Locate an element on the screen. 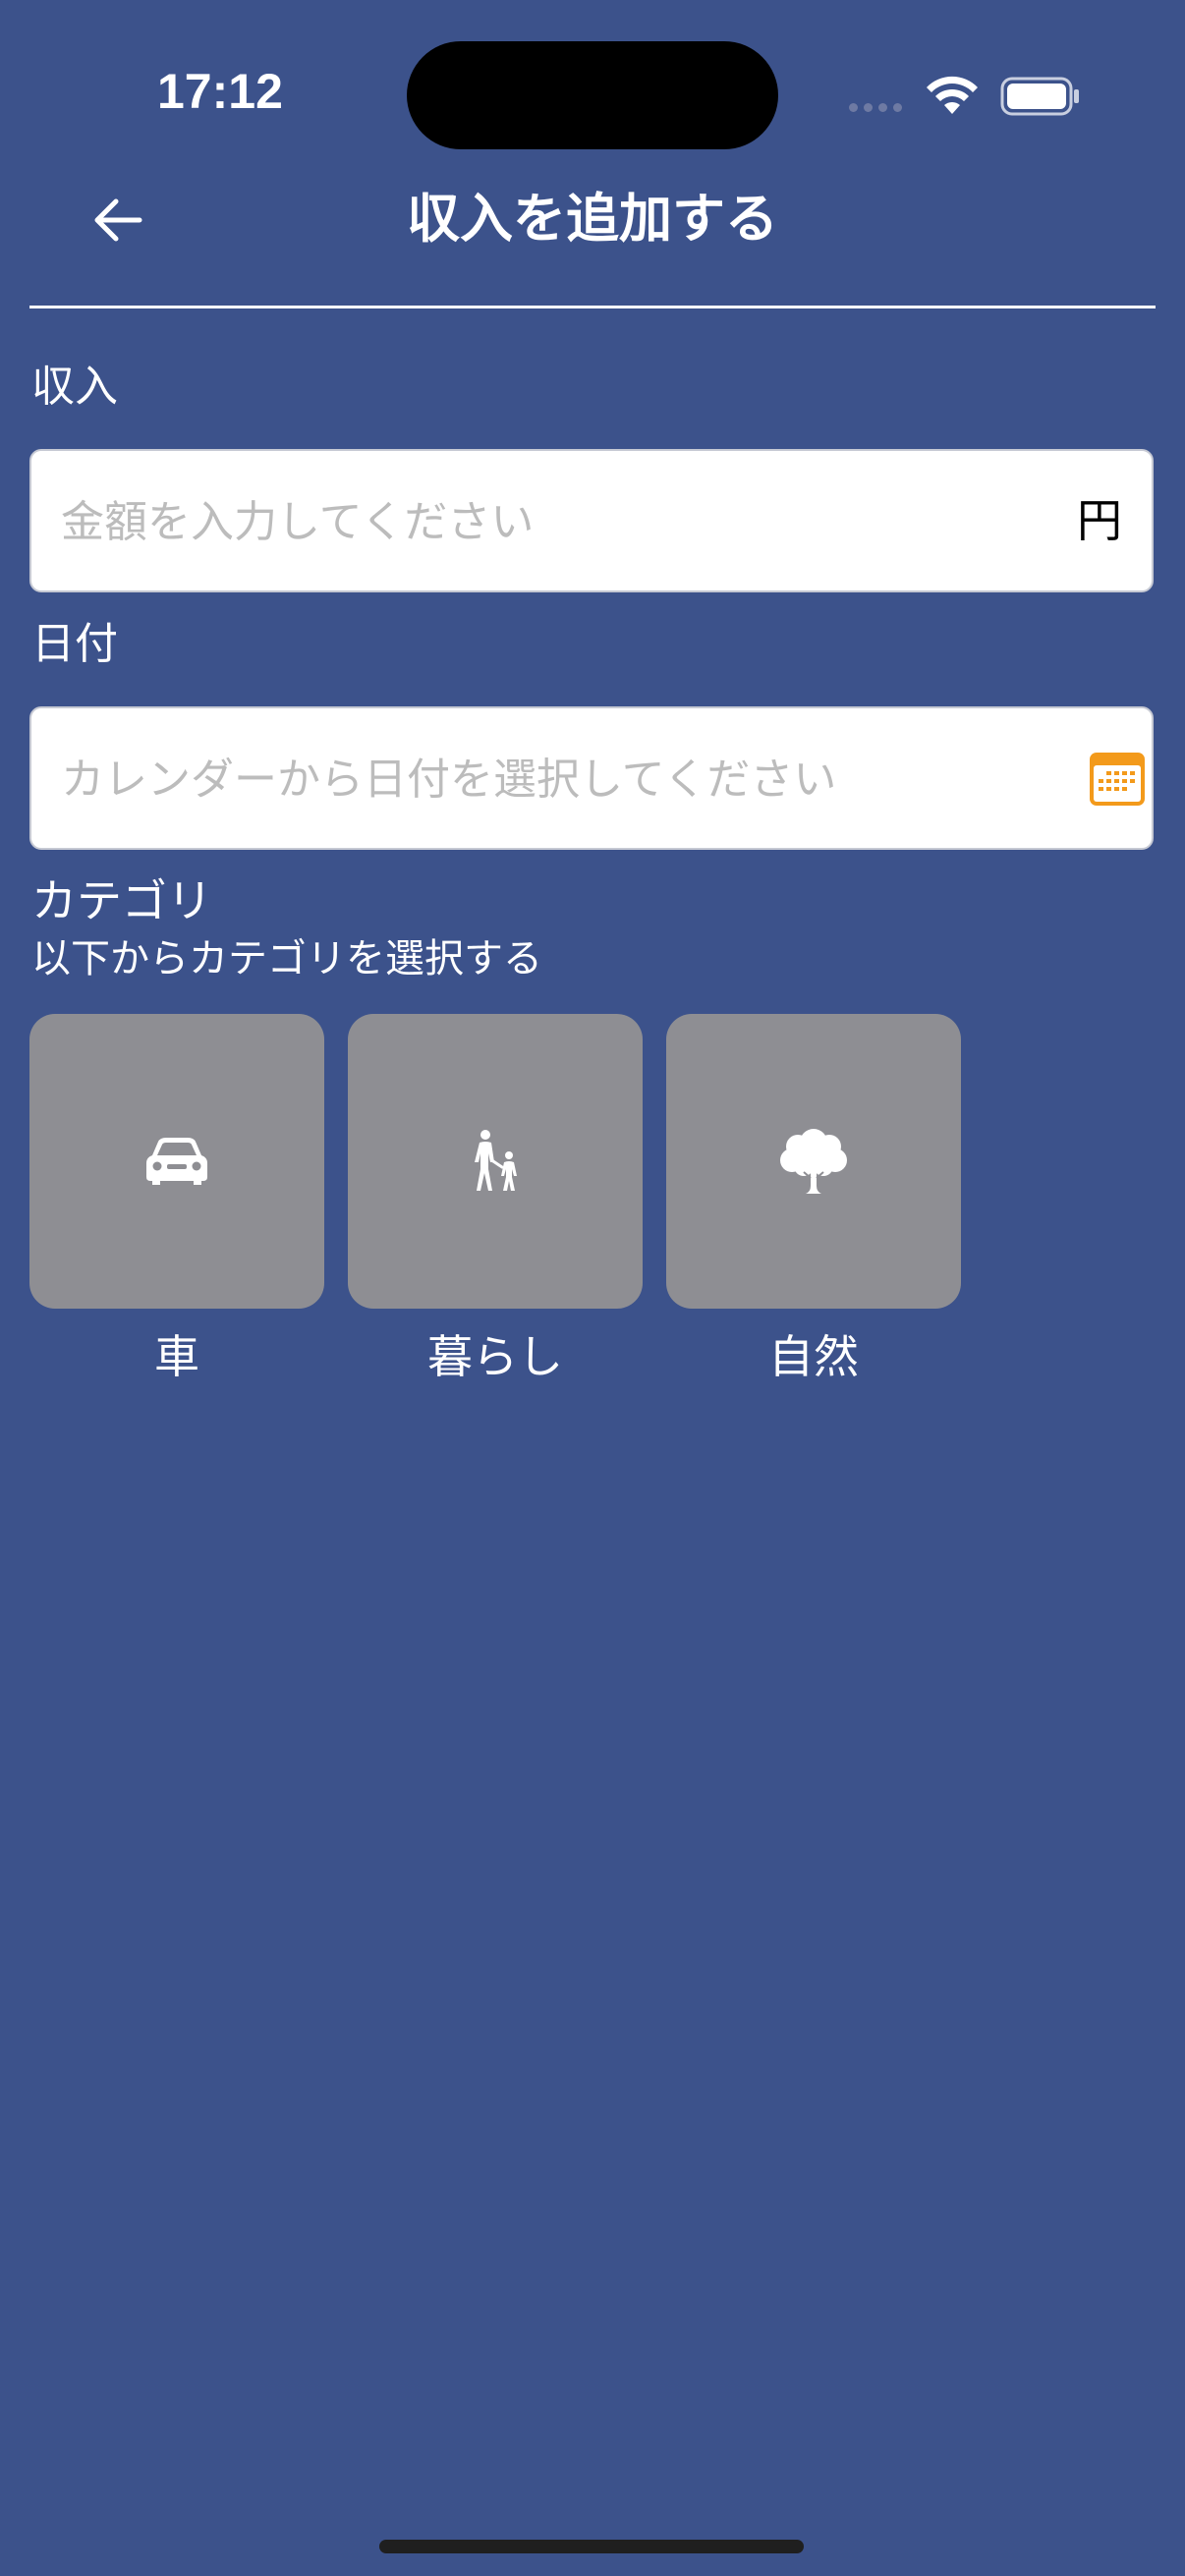 The image size is (1185, 2576). tree-icon is located at coordinates (814, 1161).